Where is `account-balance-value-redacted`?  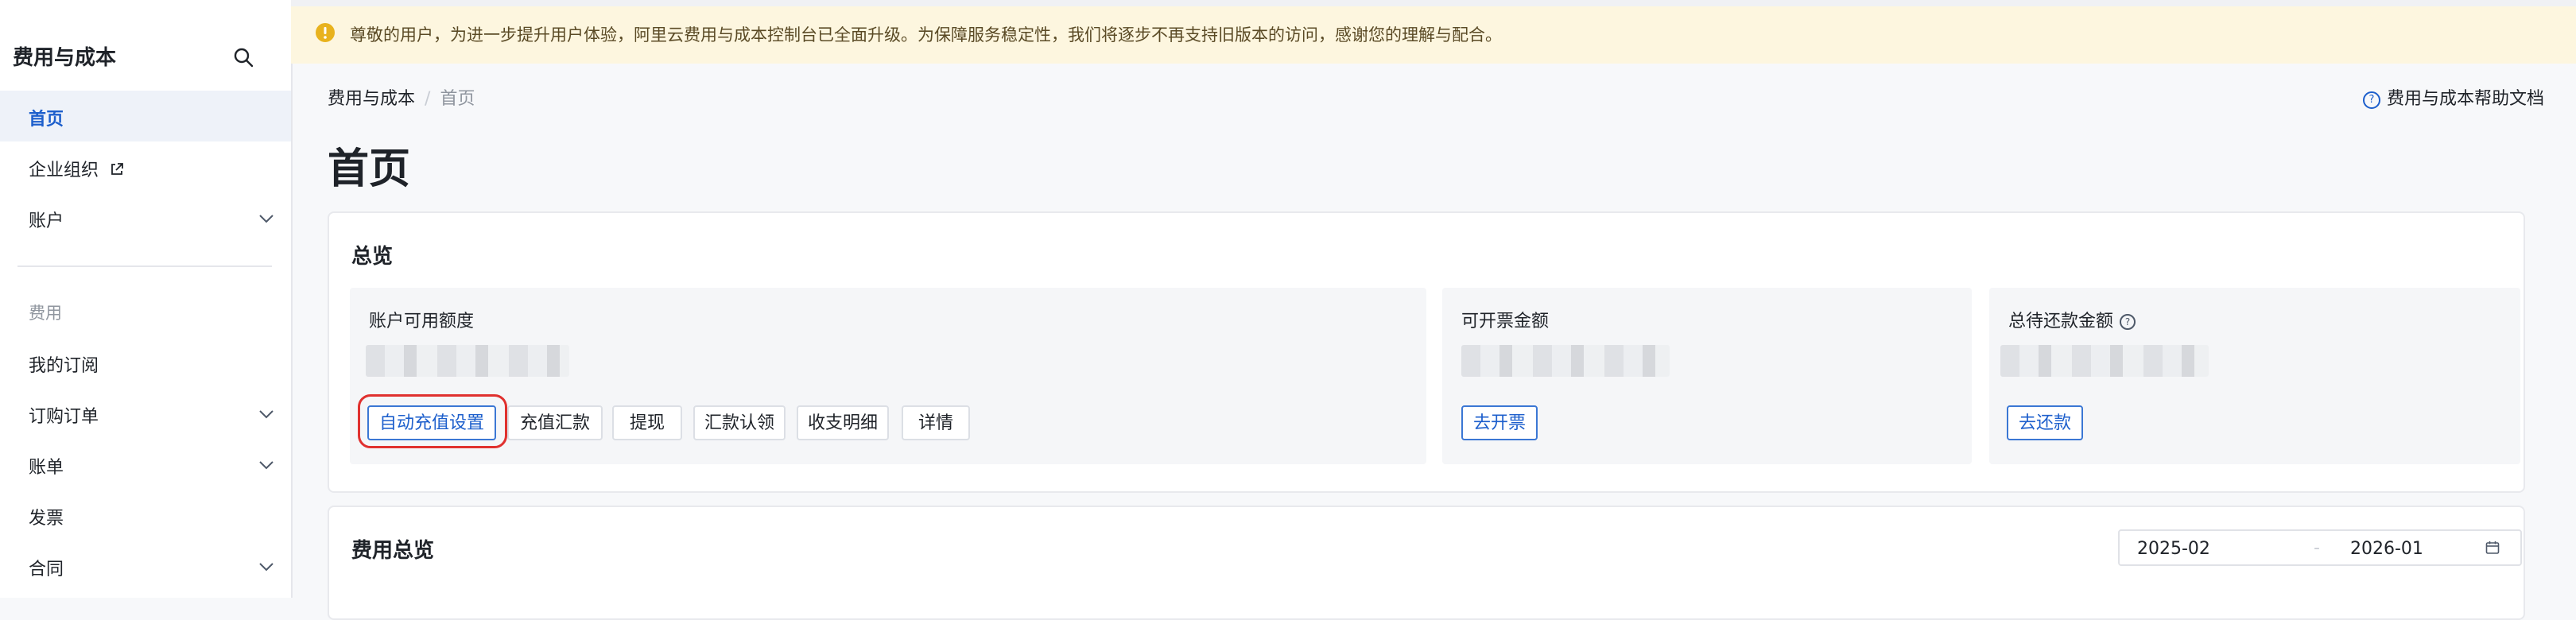
account-balance-value-redacted is located at coordinates (467, 361).